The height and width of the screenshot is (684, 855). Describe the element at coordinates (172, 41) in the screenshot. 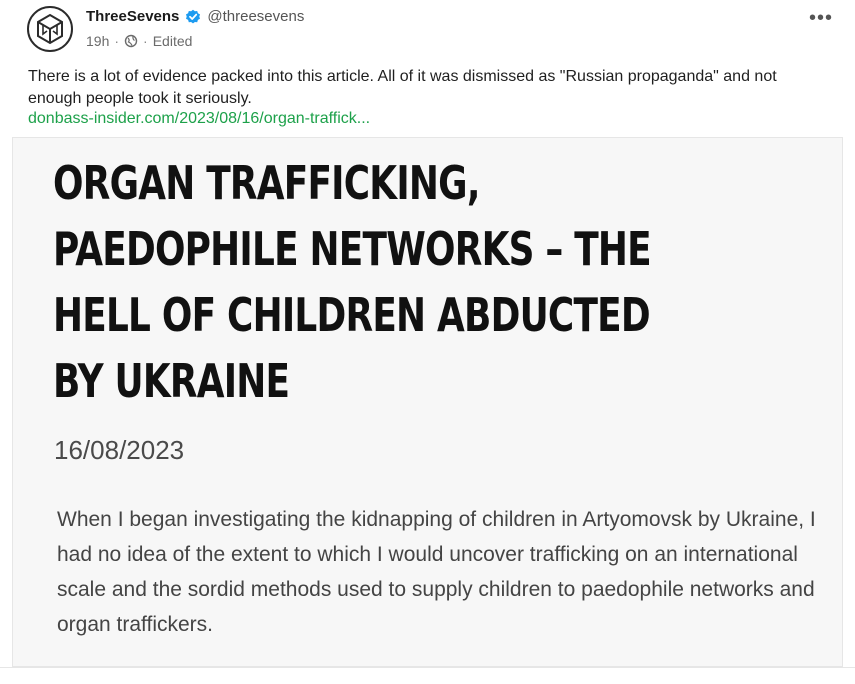

I see `edited-label: Edited` at that location.